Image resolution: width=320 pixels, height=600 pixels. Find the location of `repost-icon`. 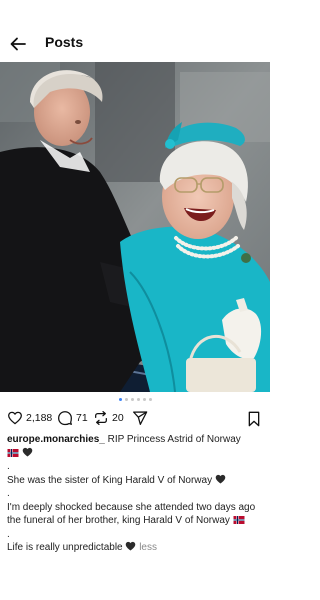

repost-icon is located at coordinates (101, 418).